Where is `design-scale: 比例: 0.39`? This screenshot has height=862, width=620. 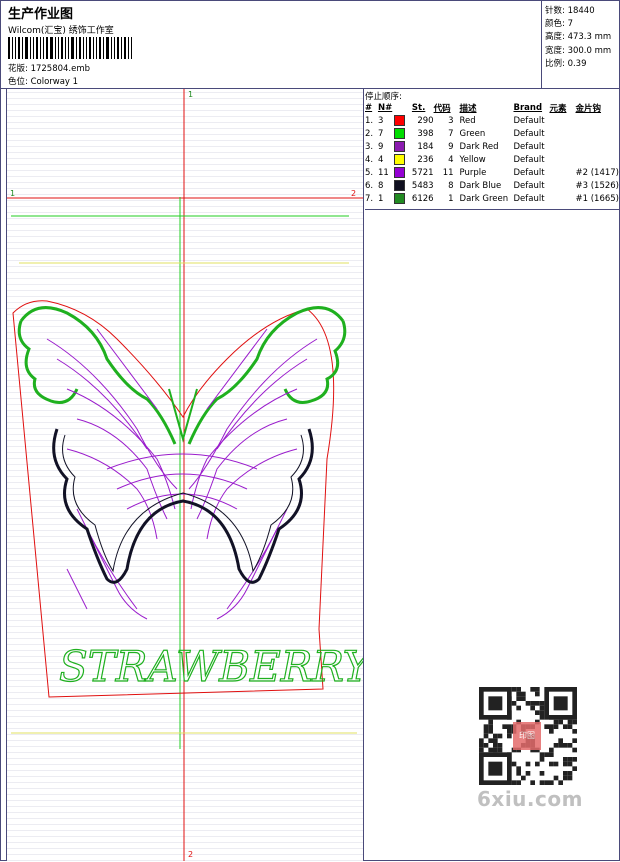 design-scale: 比例: 0.39 is located at coordinates (566, 63).